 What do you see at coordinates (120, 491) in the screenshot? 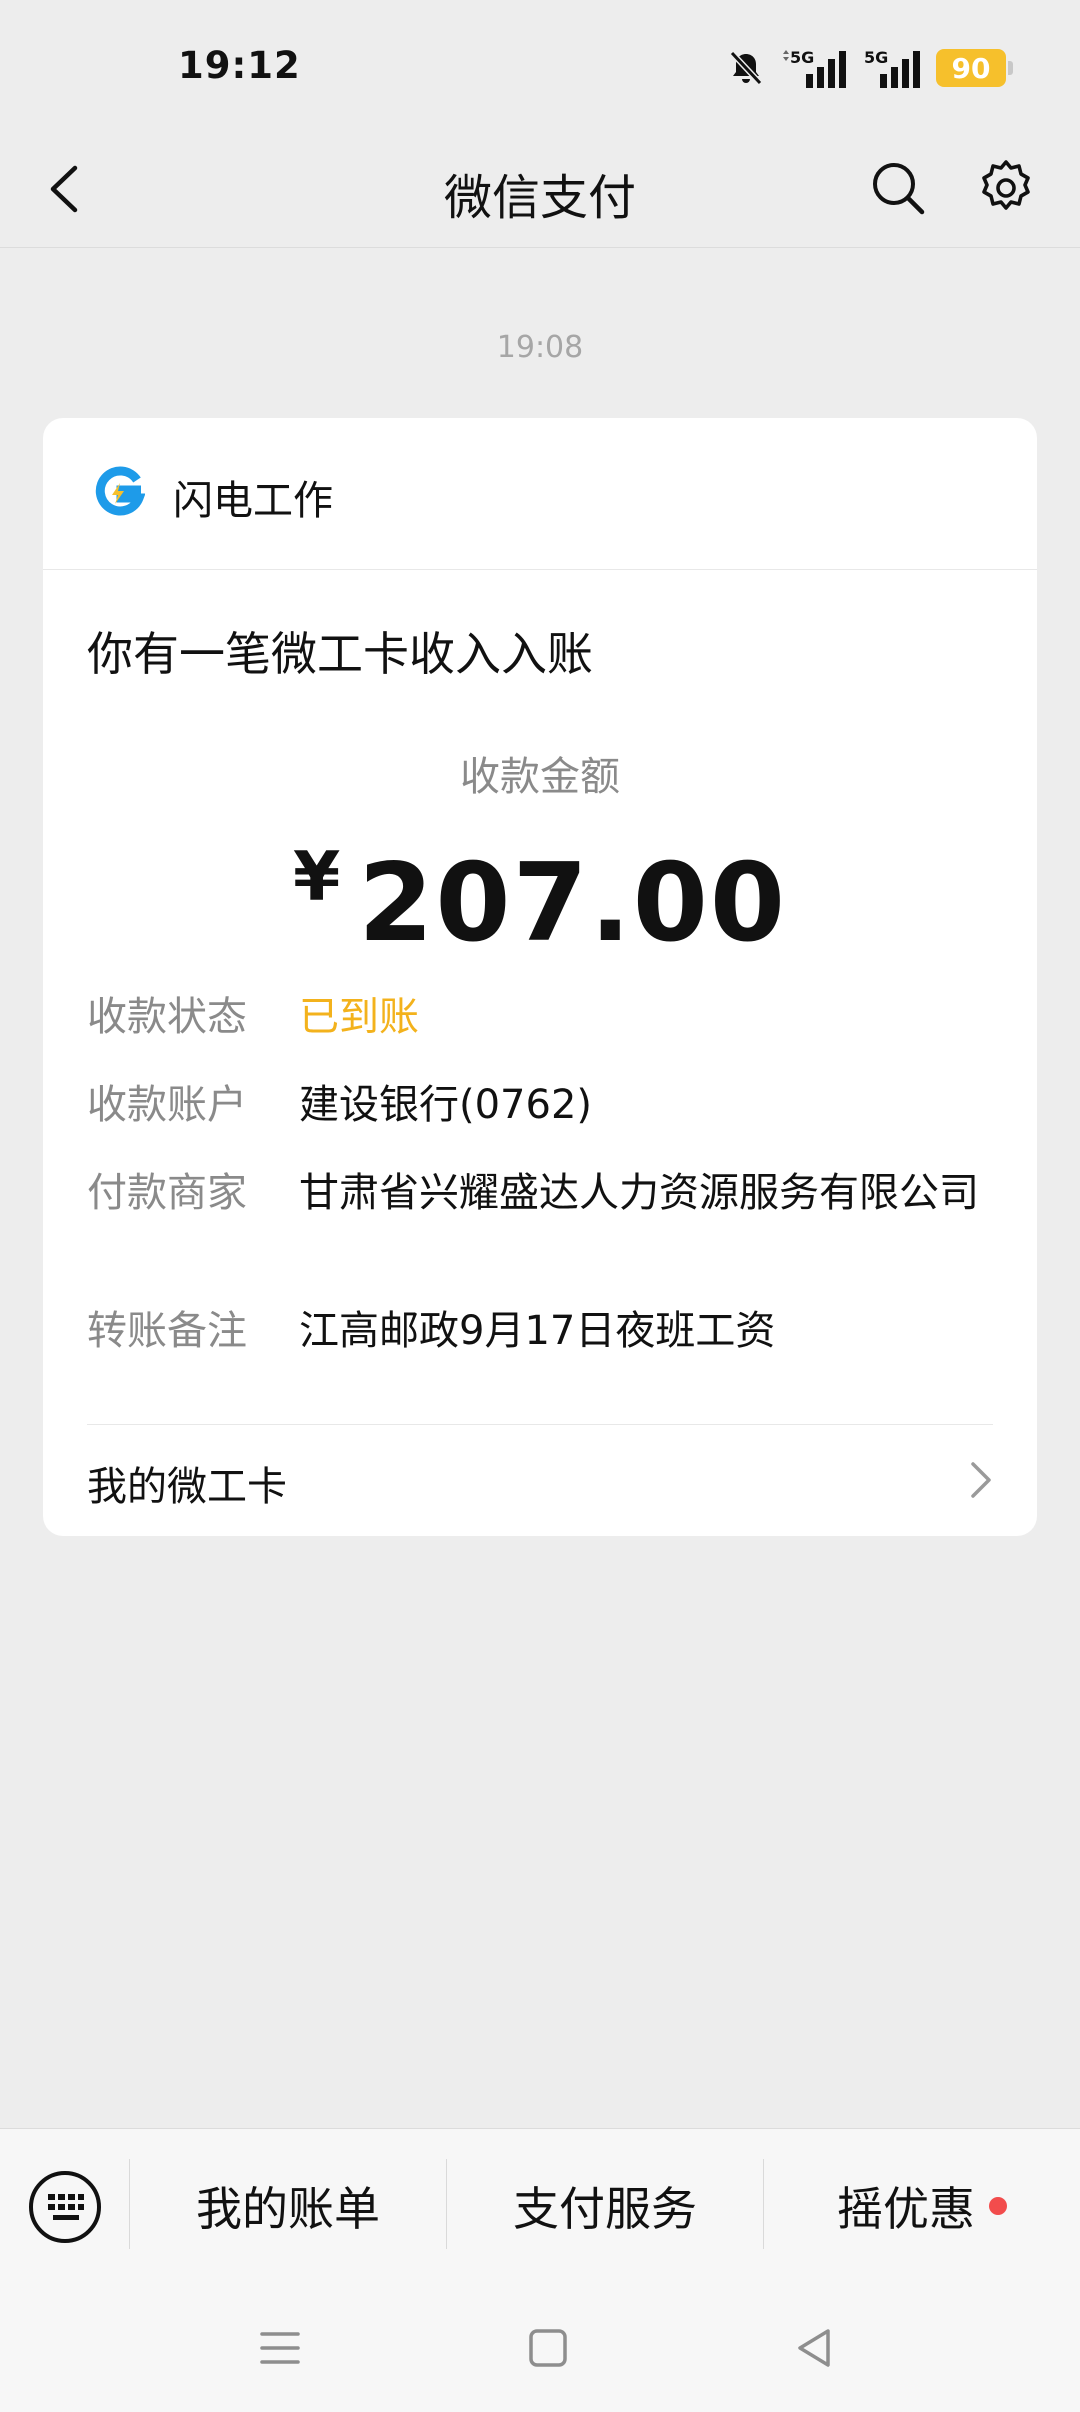
I see `lightning-work-logo-icon` at bounding box center [120, 491].